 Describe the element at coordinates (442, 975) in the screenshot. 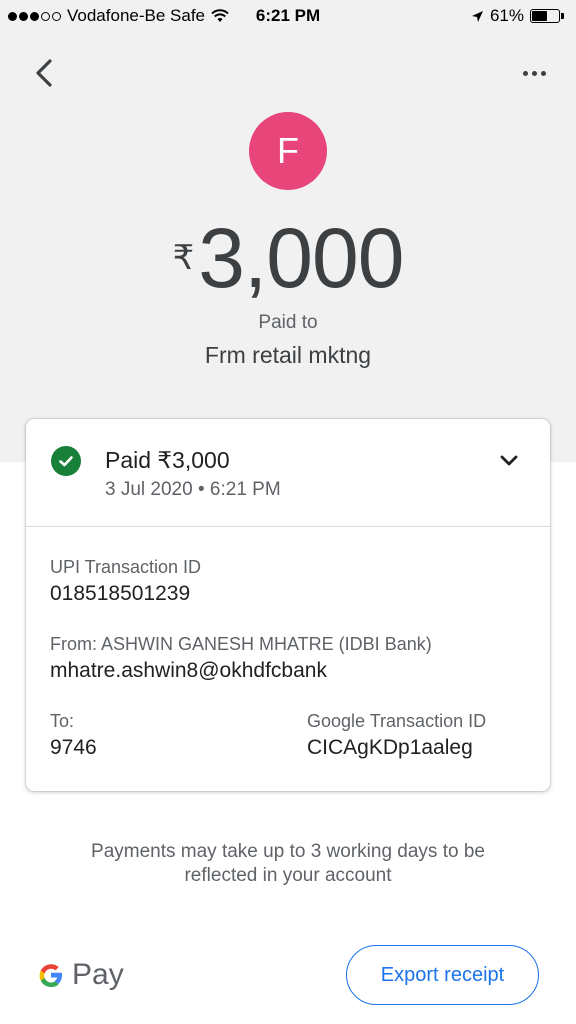

I see `export-receipt-button: Export receipt` at that location.